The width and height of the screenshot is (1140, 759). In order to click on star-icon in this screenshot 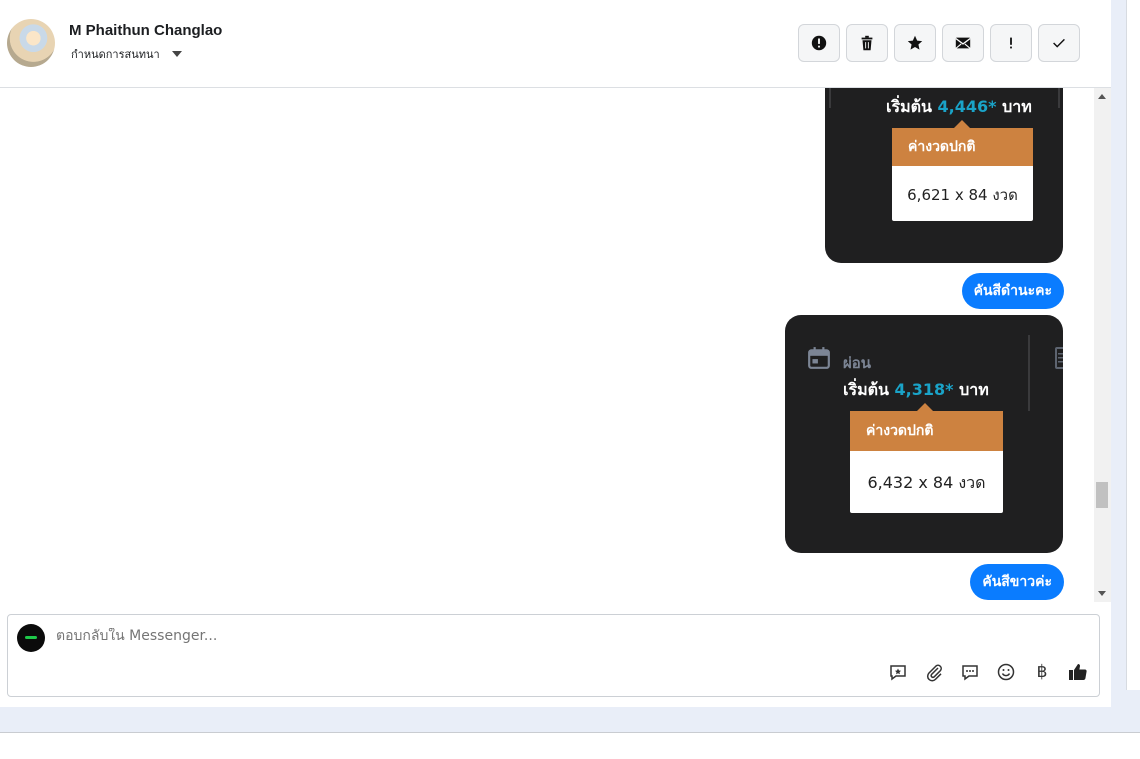, I will do `click(915, 42)`.